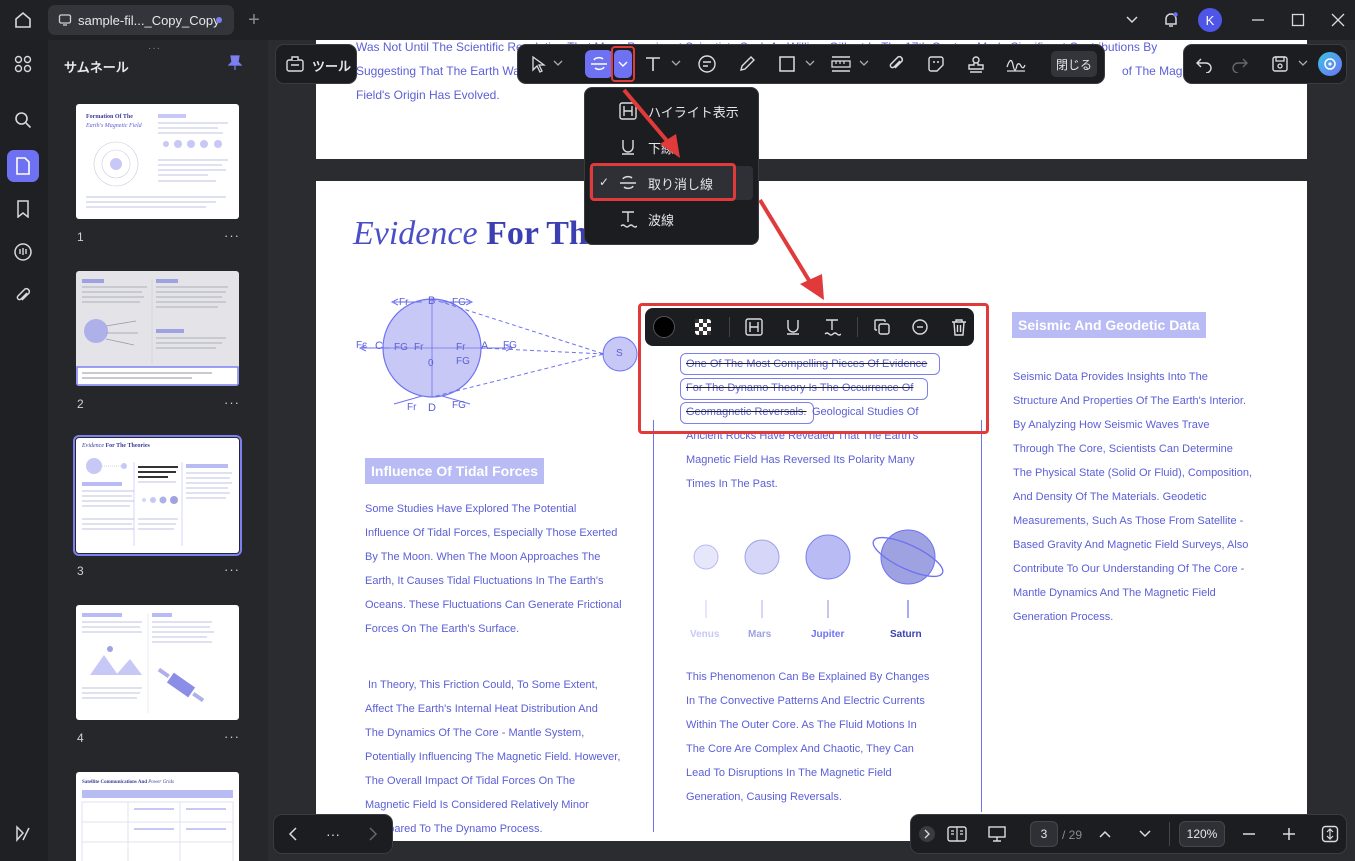  I want to click on title-bar: sample-fil..._Copy_Copy + K, so click(677, 20).